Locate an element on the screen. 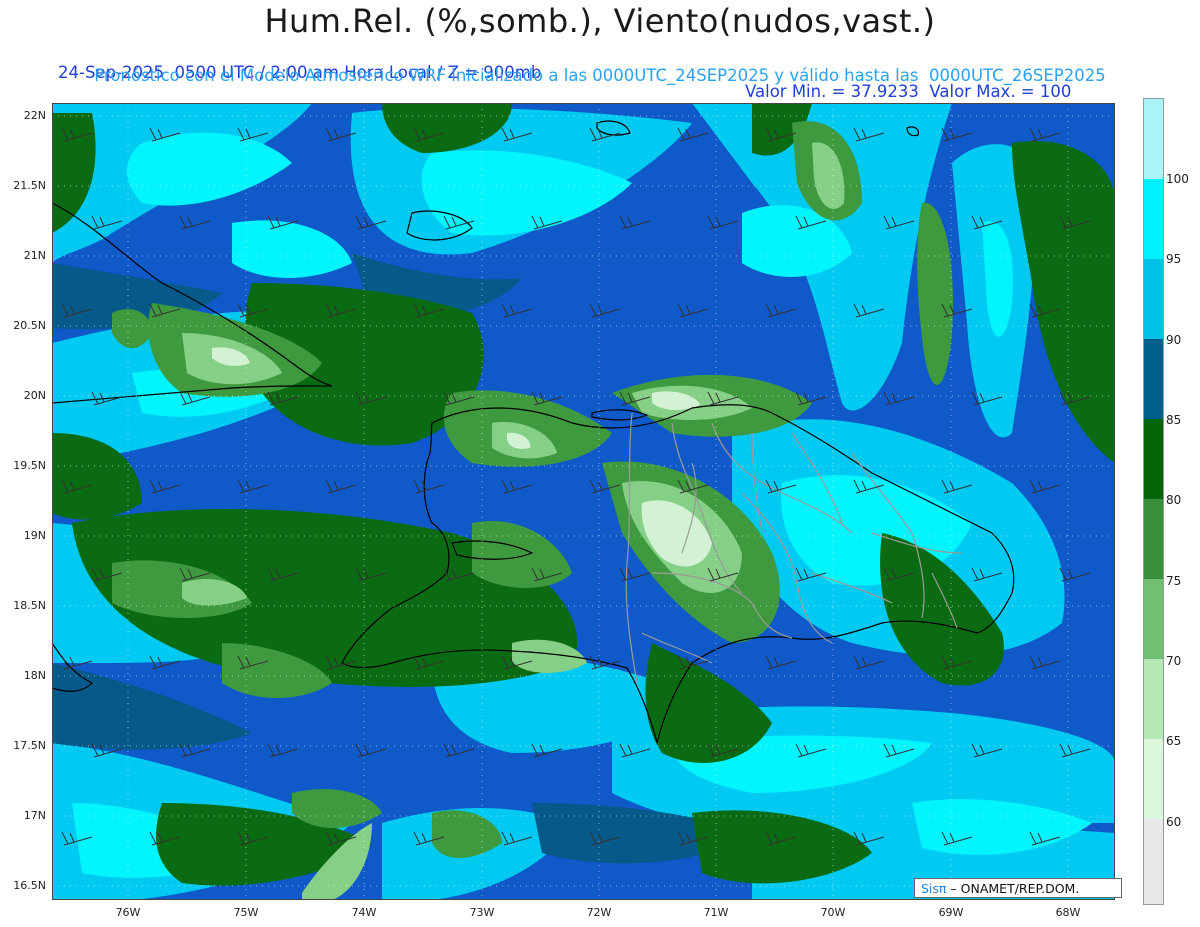  lat-label: 21.5N is located at coordinates (29, 185).